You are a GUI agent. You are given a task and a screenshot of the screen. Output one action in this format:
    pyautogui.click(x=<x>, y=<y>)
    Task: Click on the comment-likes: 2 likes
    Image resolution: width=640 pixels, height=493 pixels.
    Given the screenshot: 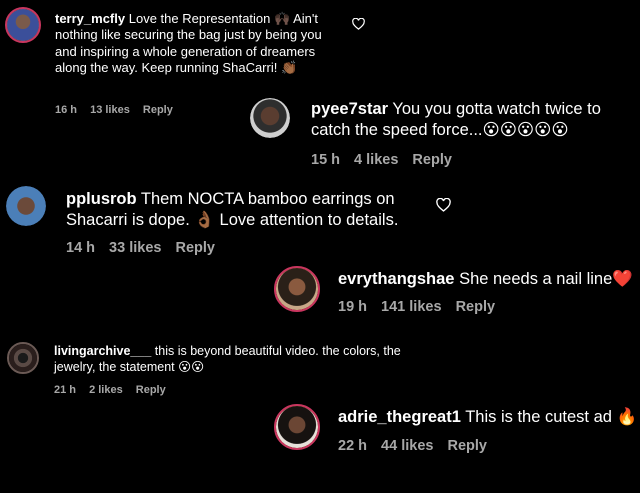 What is the action you would take?
    pyautogui.click(x=106, y=390)
    